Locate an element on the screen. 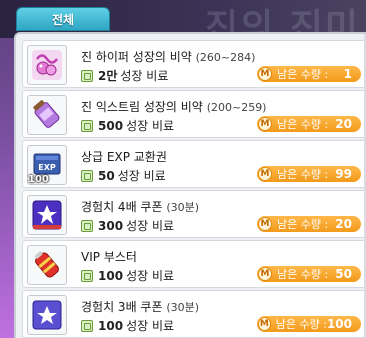 This screenshot has width=366, height=338. item-name: 진 익스트림 성장의 비약 (200~259) is located at coordinates (174, 107).